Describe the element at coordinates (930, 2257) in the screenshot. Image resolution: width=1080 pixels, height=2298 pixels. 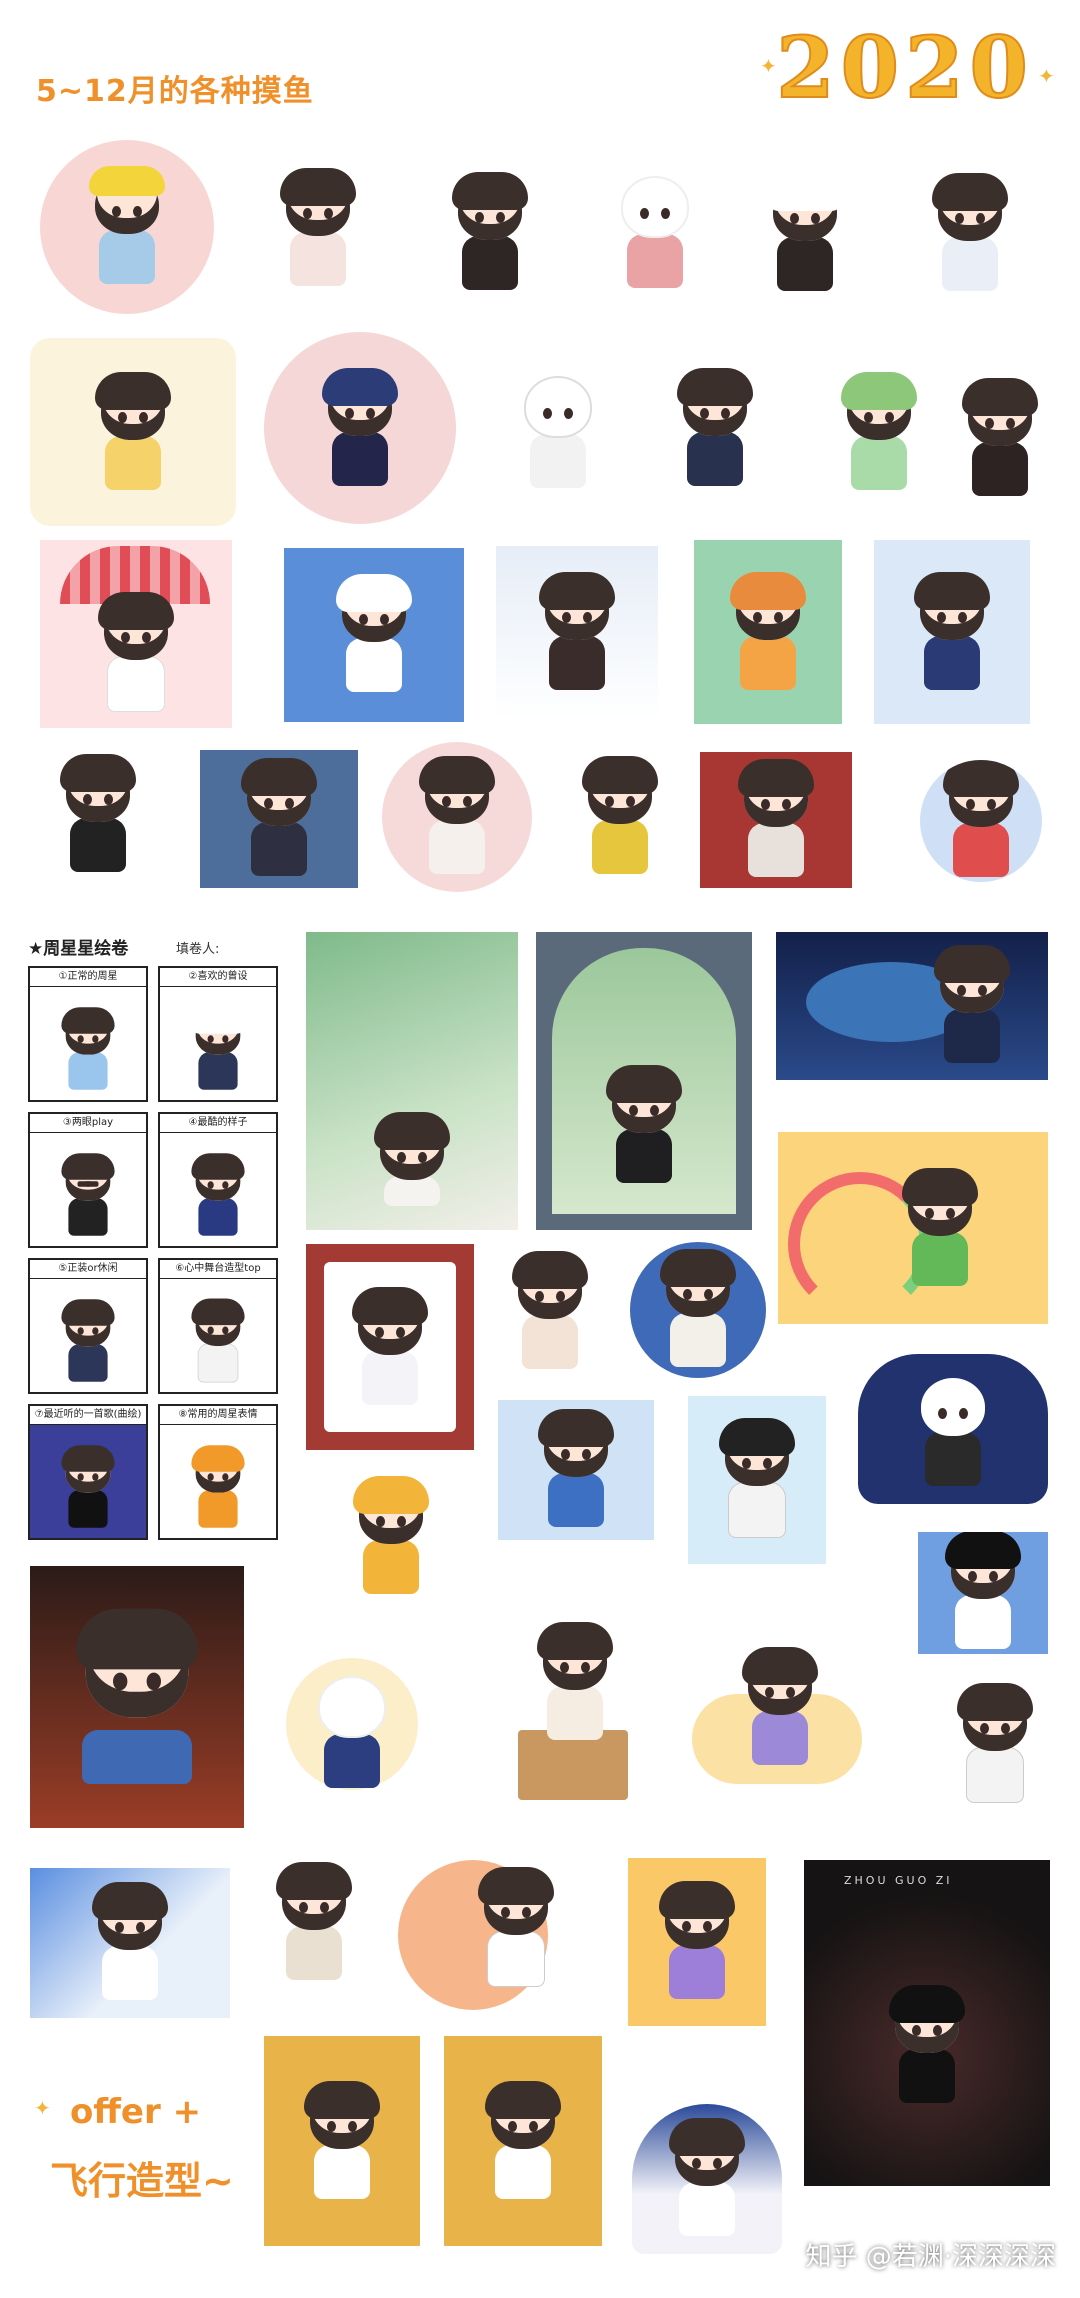
I see `credit-watermark: 知乎 @若渊·深深深深` at that location.